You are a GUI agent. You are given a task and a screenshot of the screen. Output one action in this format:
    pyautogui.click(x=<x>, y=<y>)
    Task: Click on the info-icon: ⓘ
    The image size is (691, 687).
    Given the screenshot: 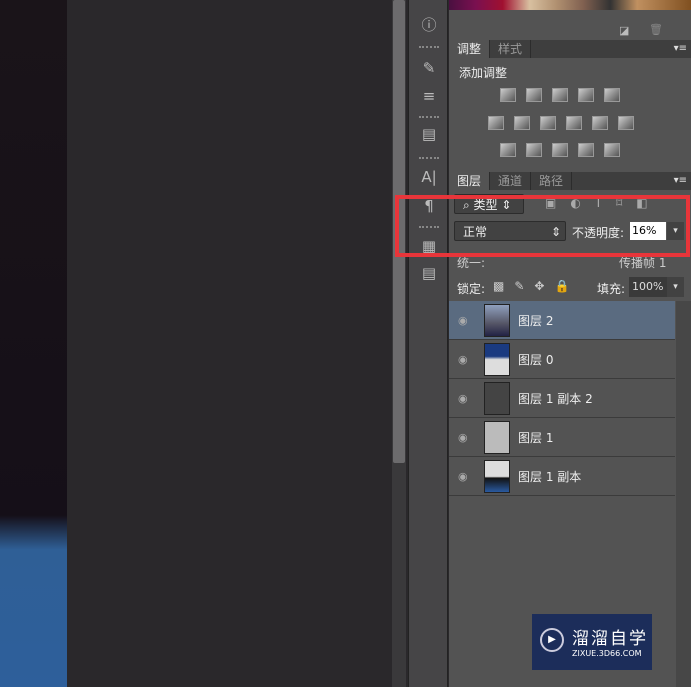 What is the action you would take?
    pyautogui.click(x=429, y=25)
    